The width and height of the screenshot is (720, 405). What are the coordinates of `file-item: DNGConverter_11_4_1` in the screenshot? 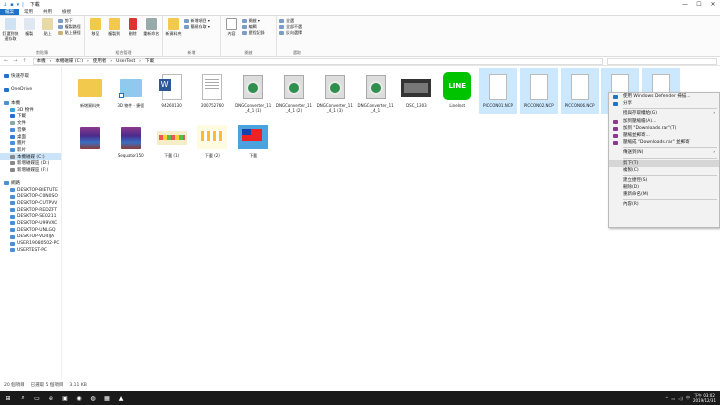 It's located at (376, 91).